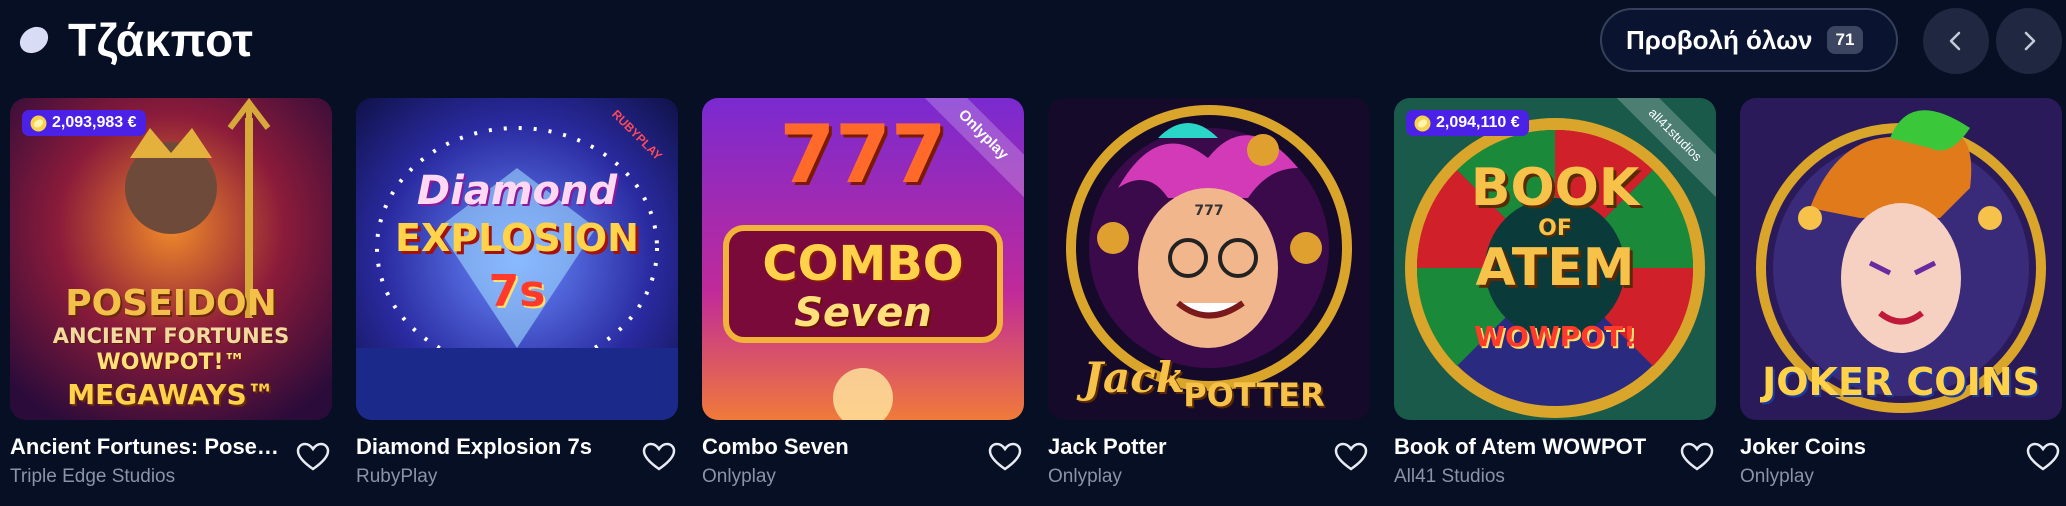  What do you see at coordinates (171, 362) in the screenshot?
I see `game-art-tag: WOWPOT!™` at bounding box center [171, 362].